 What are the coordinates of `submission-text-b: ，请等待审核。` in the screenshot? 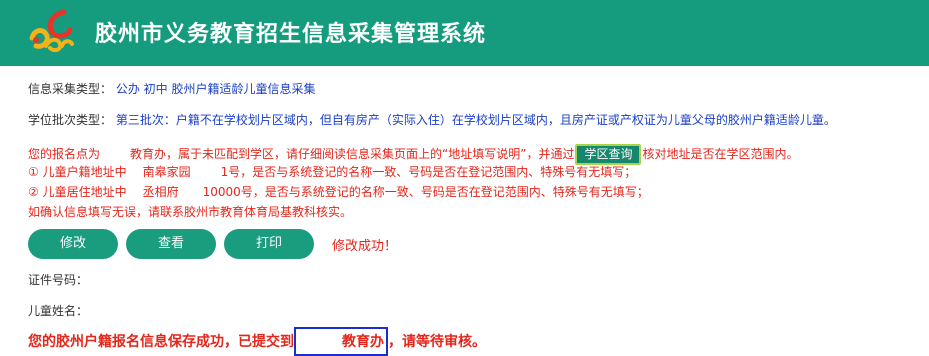 It's located at (437, 342).